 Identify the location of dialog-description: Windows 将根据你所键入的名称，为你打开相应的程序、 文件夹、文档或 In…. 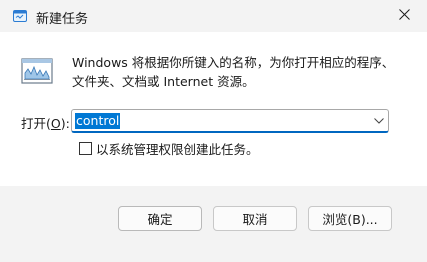
(240, 72).